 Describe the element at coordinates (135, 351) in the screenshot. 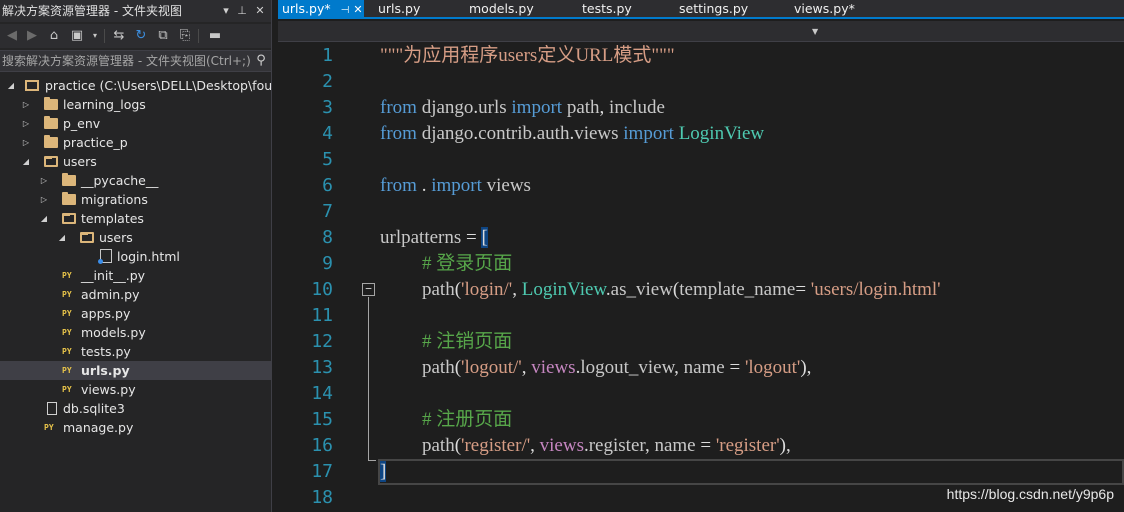

I see `tree-node-file: PY tests.py` at that location.